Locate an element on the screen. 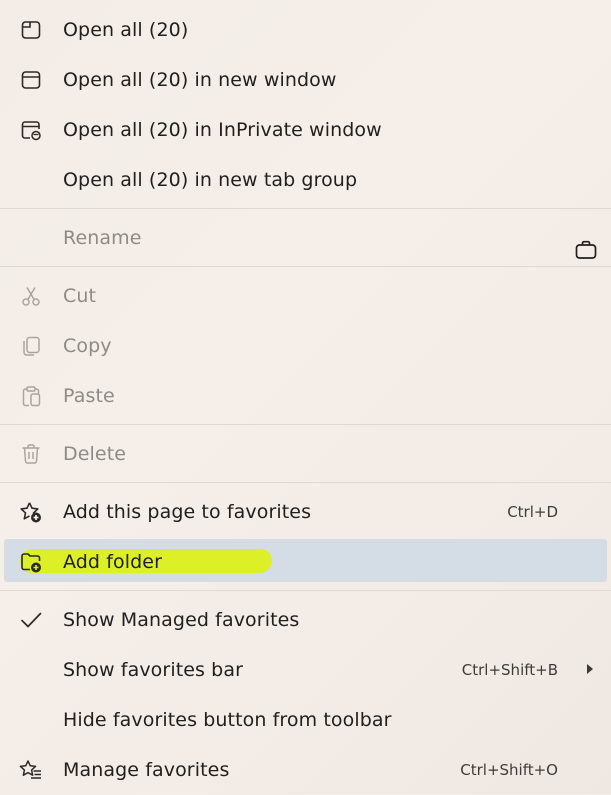 The image size is (611, 795). menu-item-label: Hide favorites button from toolbar is located at coordinates (227, 720).